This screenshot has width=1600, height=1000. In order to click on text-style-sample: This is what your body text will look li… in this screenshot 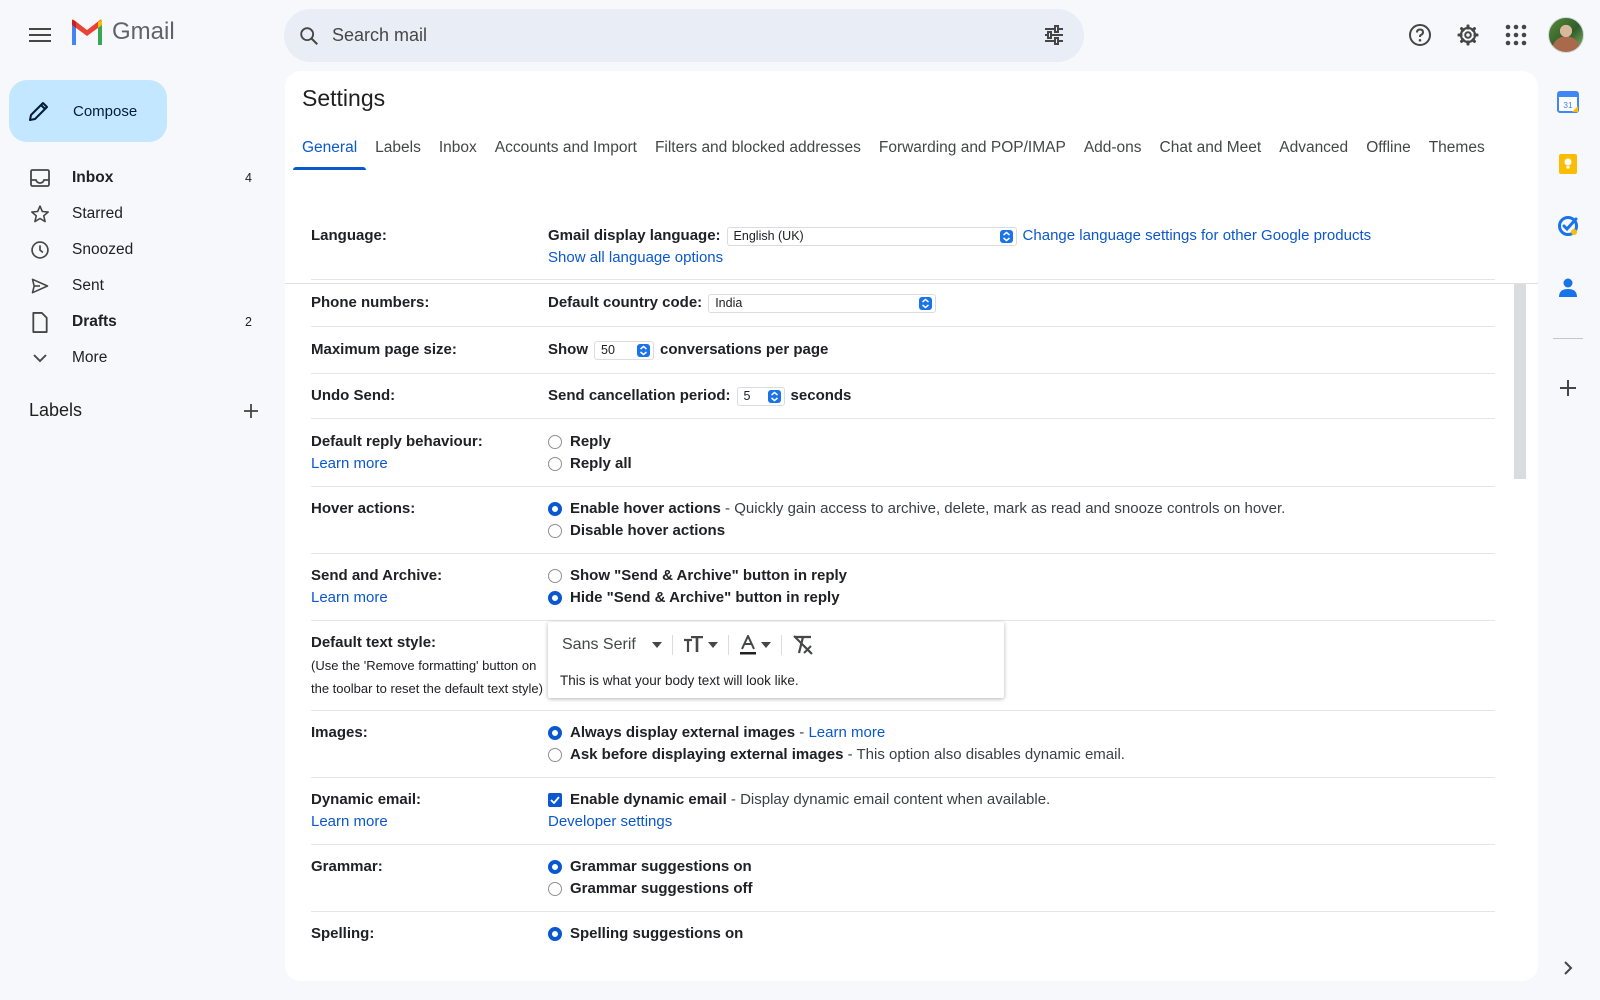, I will do `click(679, 680)`.